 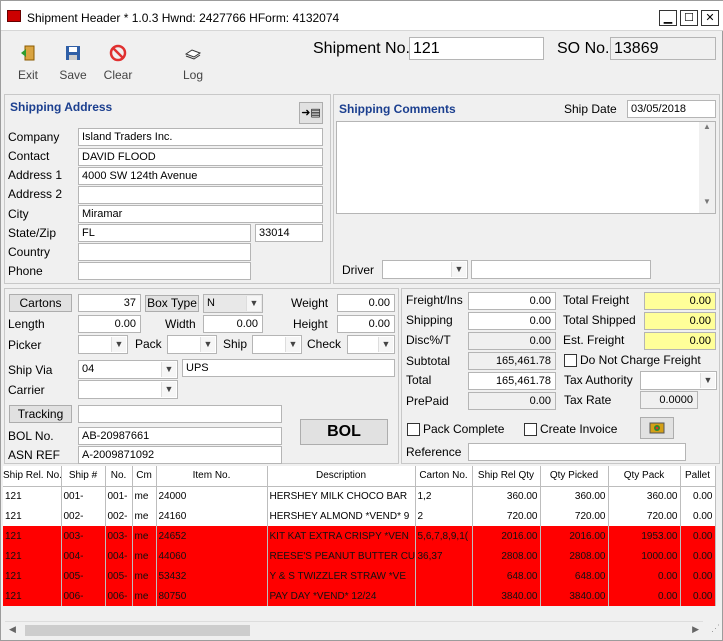 What do you see at coordinates (14, 16) in the screenshot?
I see `app-icon` at bounding box center [14, 16].